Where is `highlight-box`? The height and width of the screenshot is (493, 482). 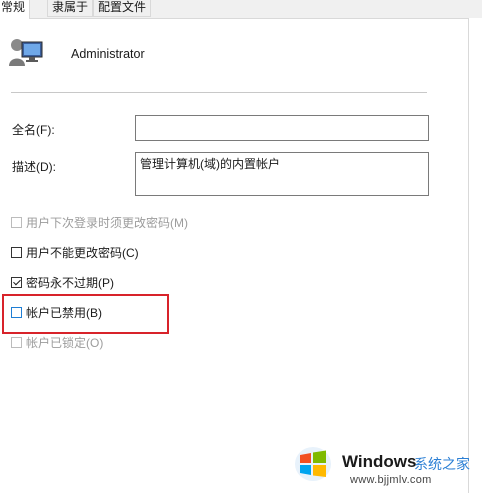
highlight-box is located at coordinates (85, 314).